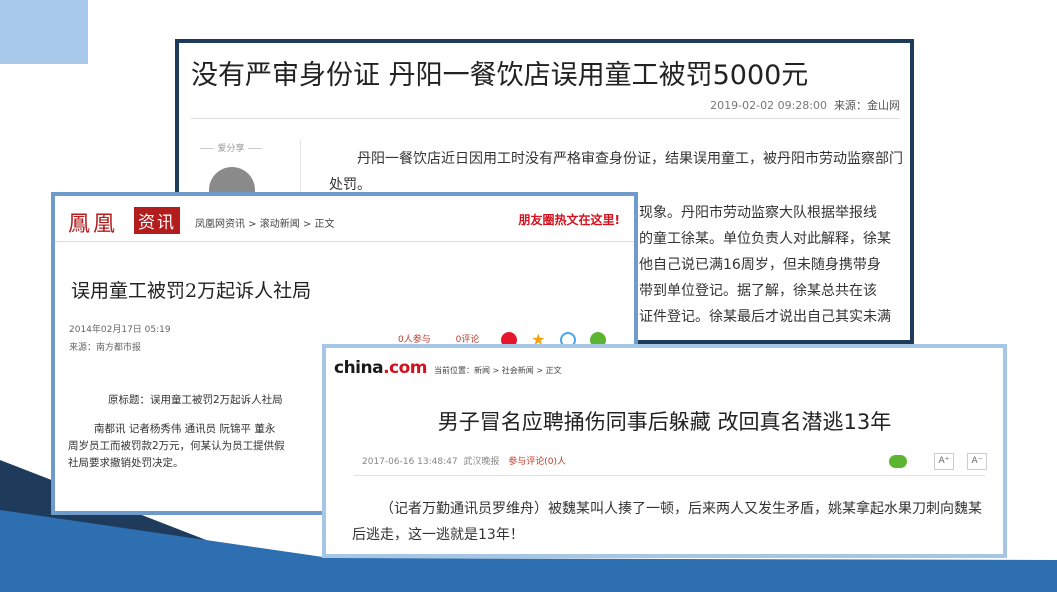 This screenshot has width=1057, height=592. I want to click on text-line: 他自己说已满16周岁，但未随身携带身, so click(760, 265).